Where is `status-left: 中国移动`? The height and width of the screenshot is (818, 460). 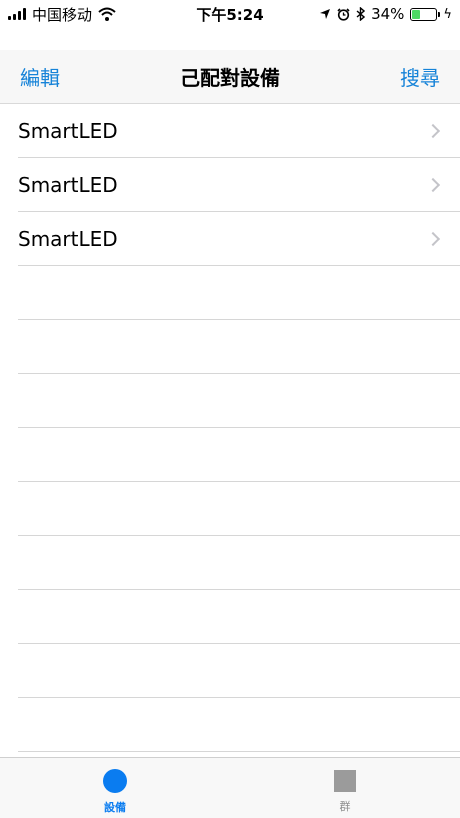 status-left: 中国移动 is located at coordinates (62, 14).